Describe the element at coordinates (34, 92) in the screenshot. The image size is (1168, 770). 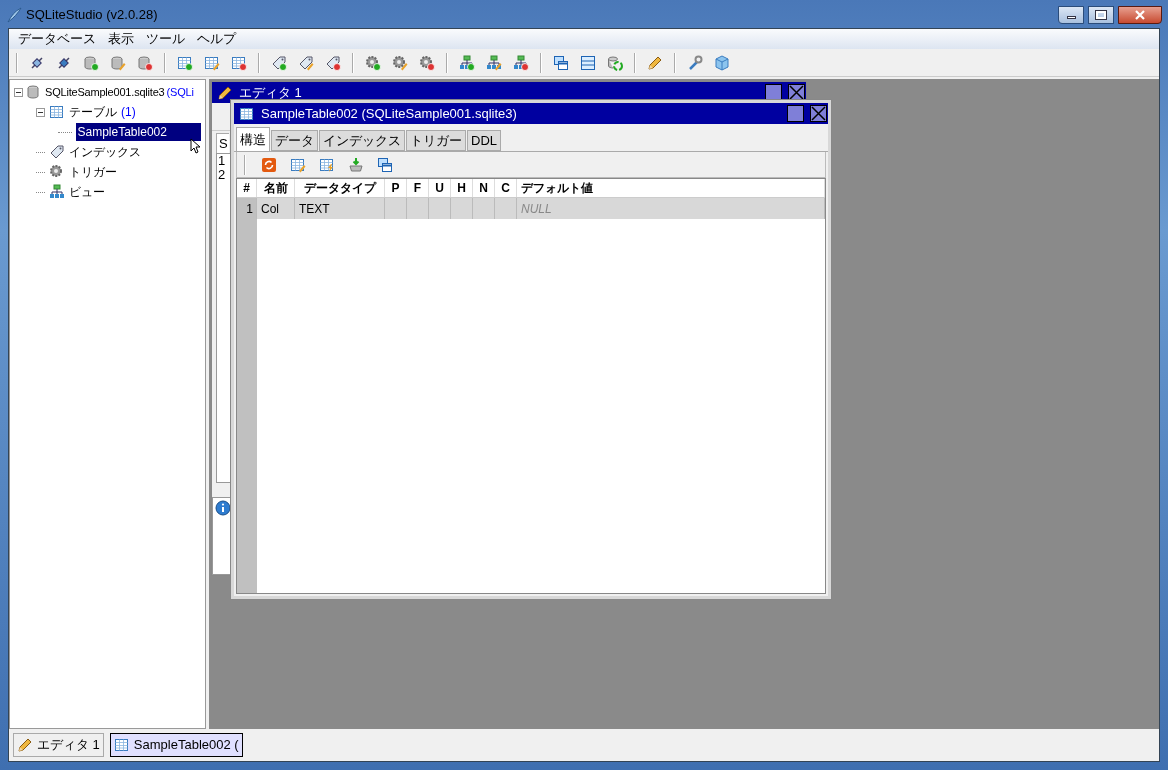
I see `database-icon` at that location.